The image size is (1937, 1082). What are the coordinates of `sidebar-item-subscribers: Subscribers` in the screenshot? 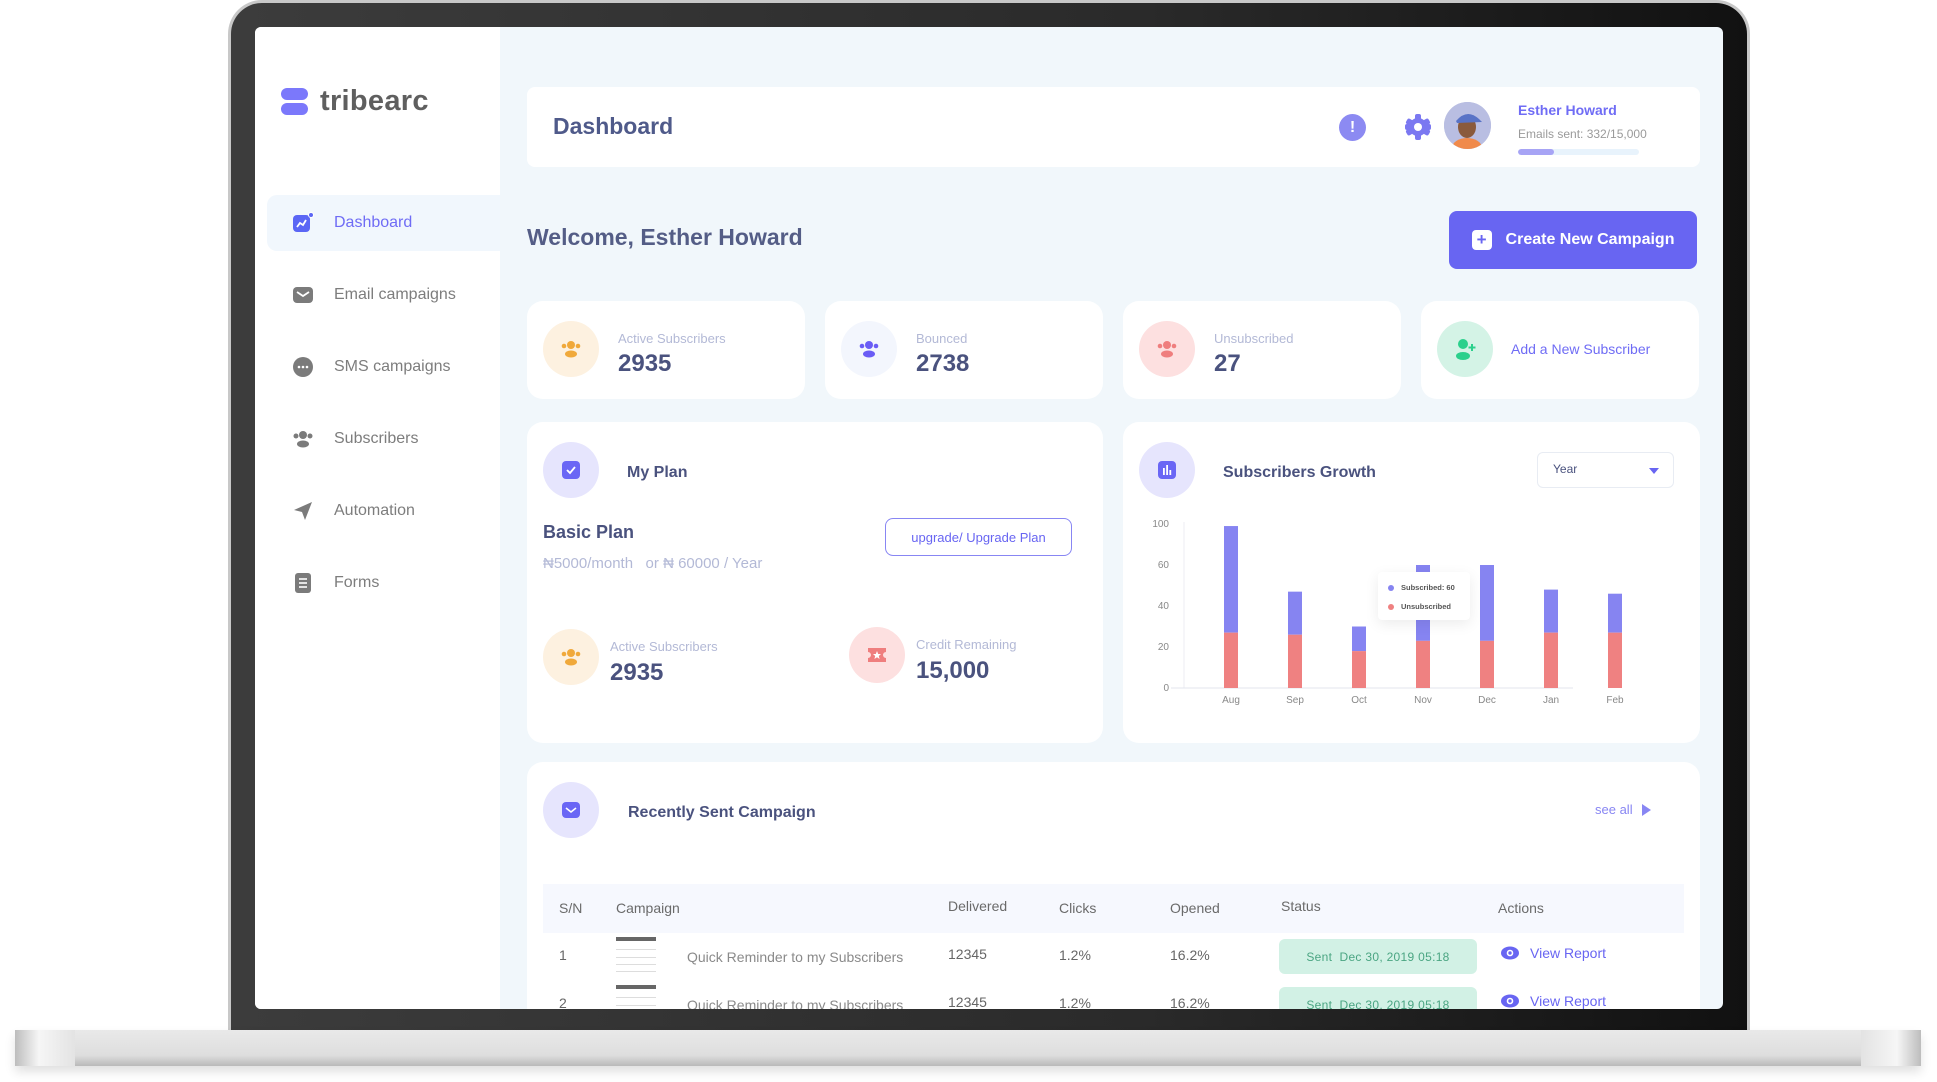 It's located at (383, 439).